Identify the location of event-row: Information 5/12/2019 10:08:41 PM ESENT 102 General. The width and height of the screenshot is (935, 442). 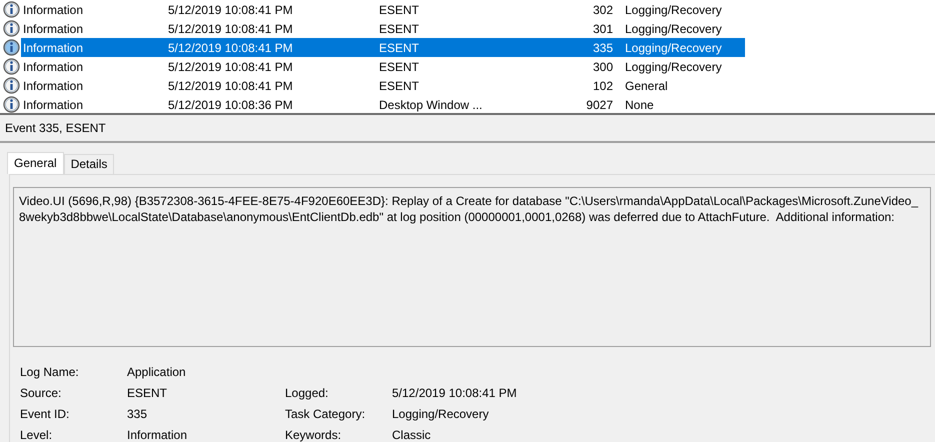
(383, 85).